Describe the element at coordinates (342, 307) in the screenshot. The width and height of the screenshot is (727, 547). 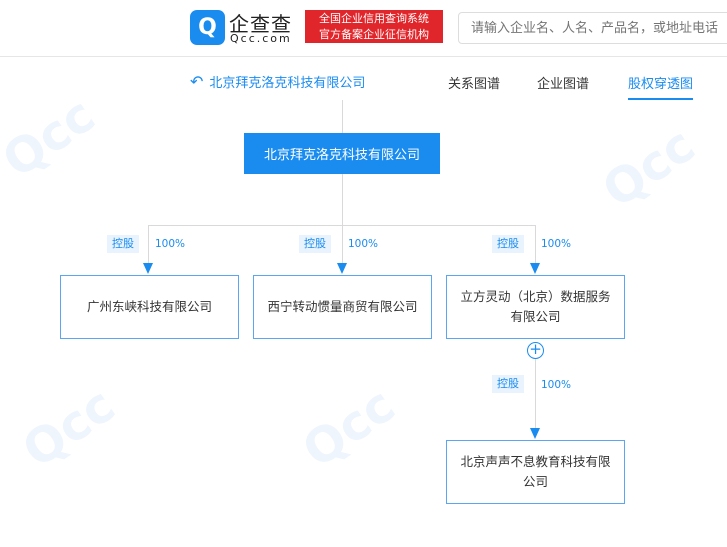
I see `company-node: 西宁转动惯量商贸有限公司` at that location.